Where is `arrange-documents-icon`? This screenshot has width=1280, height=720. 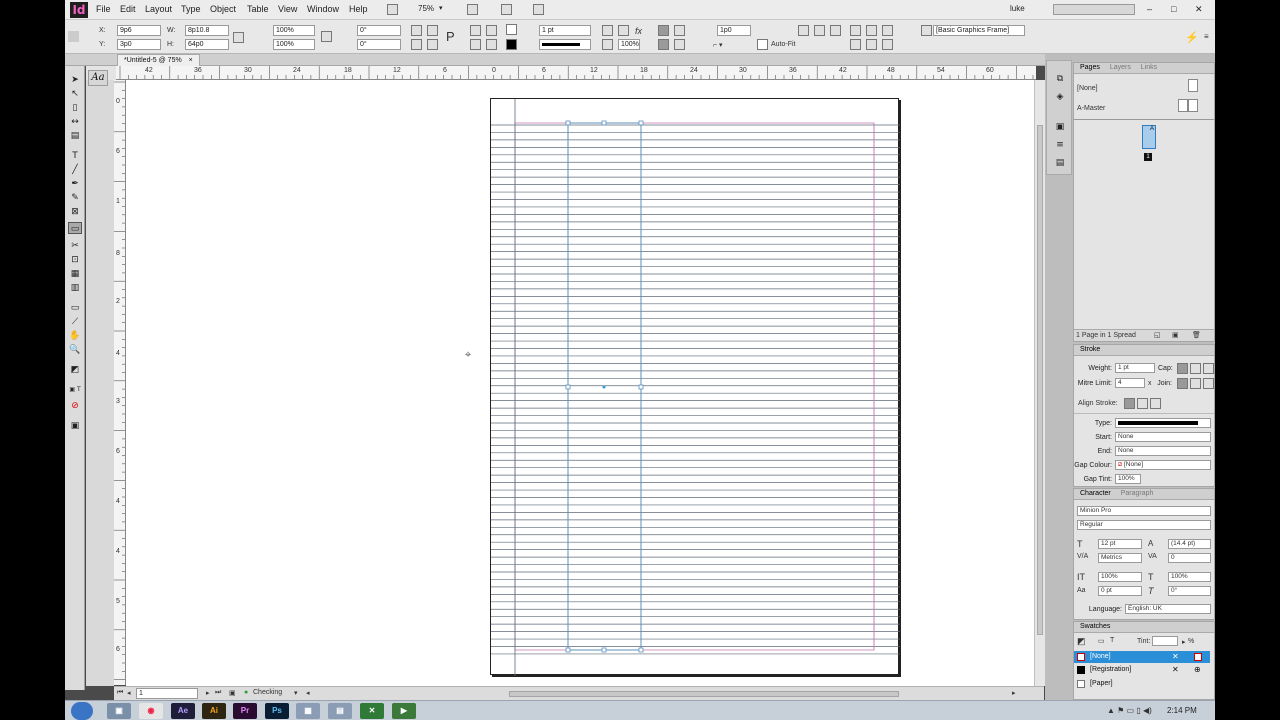 arrange-documents-icon is located at coordinates (538, 9).